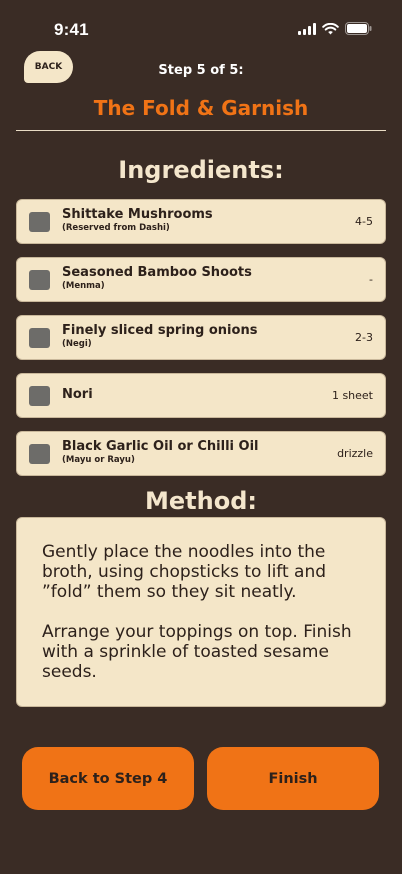 Image resolution: width=402 pixels, height=874 pixels. Describe the element at coordinates (157, 272) in the screenshot. I see `ingredient-name: Seasoned Bamboo Shoots` at that location.